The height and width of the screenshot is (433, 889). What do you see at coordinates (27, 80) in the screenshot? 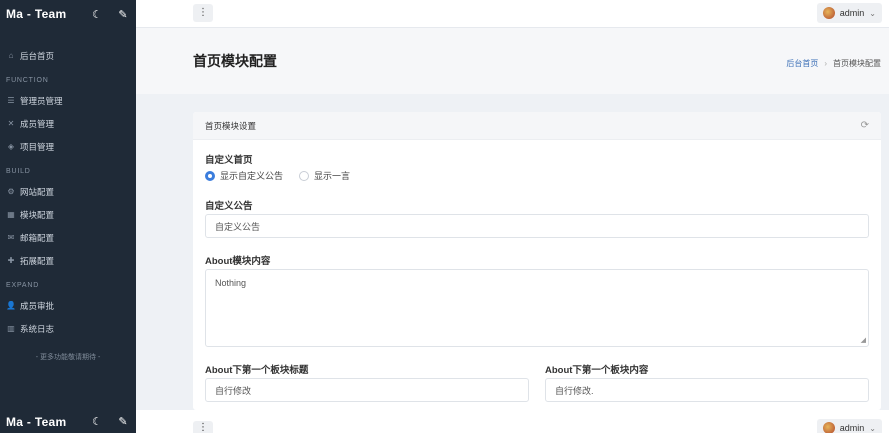
I see `section-heading-function: FUNCTION` at bounding box center [27, 80].